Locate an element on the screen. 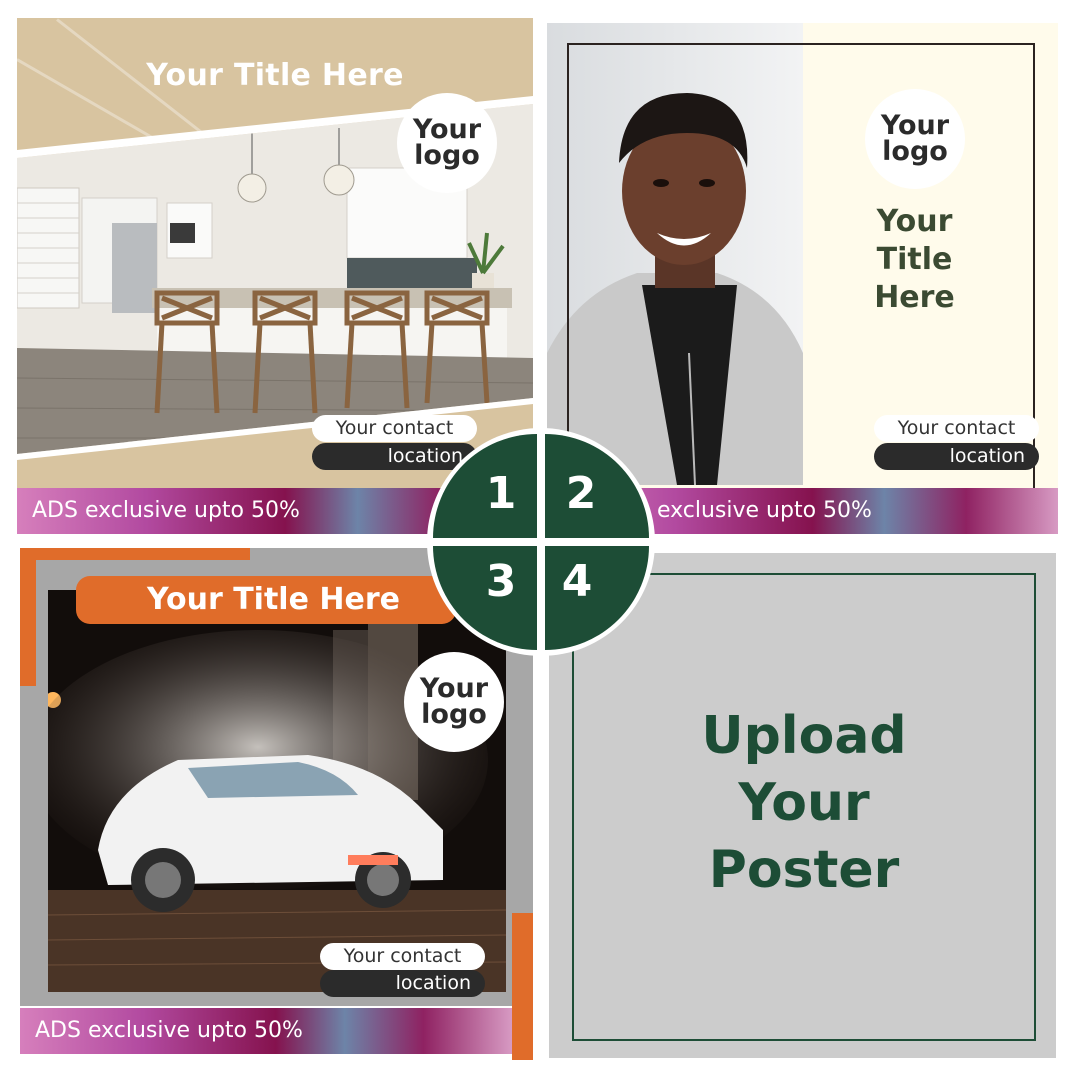  upload-prompt: Upload Your Poster is located at coordinates (804, 803).